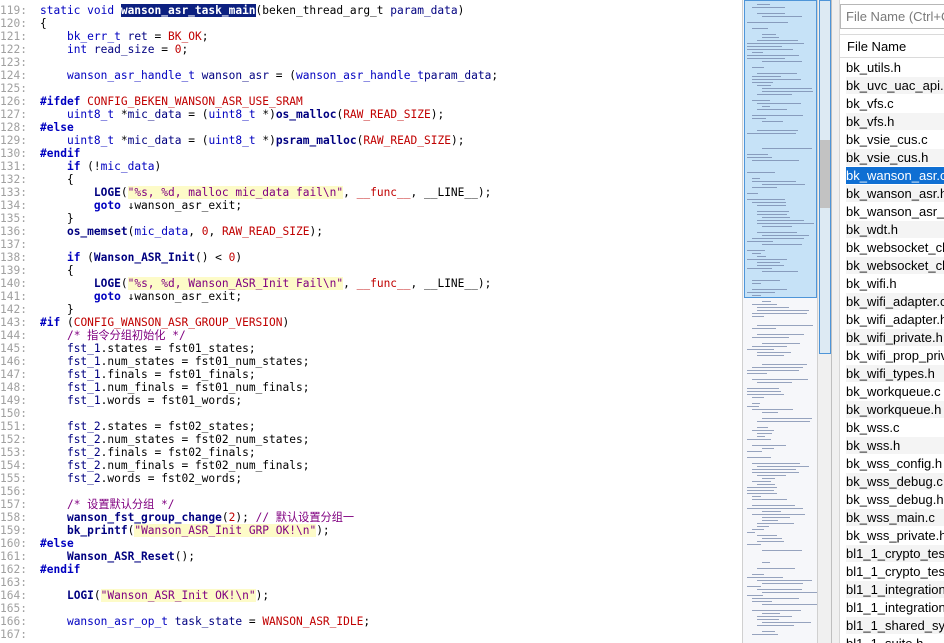 The image size is (944, 643). I want to click on file-list-item: bk_wanson_asr.c, so click(895, 176).